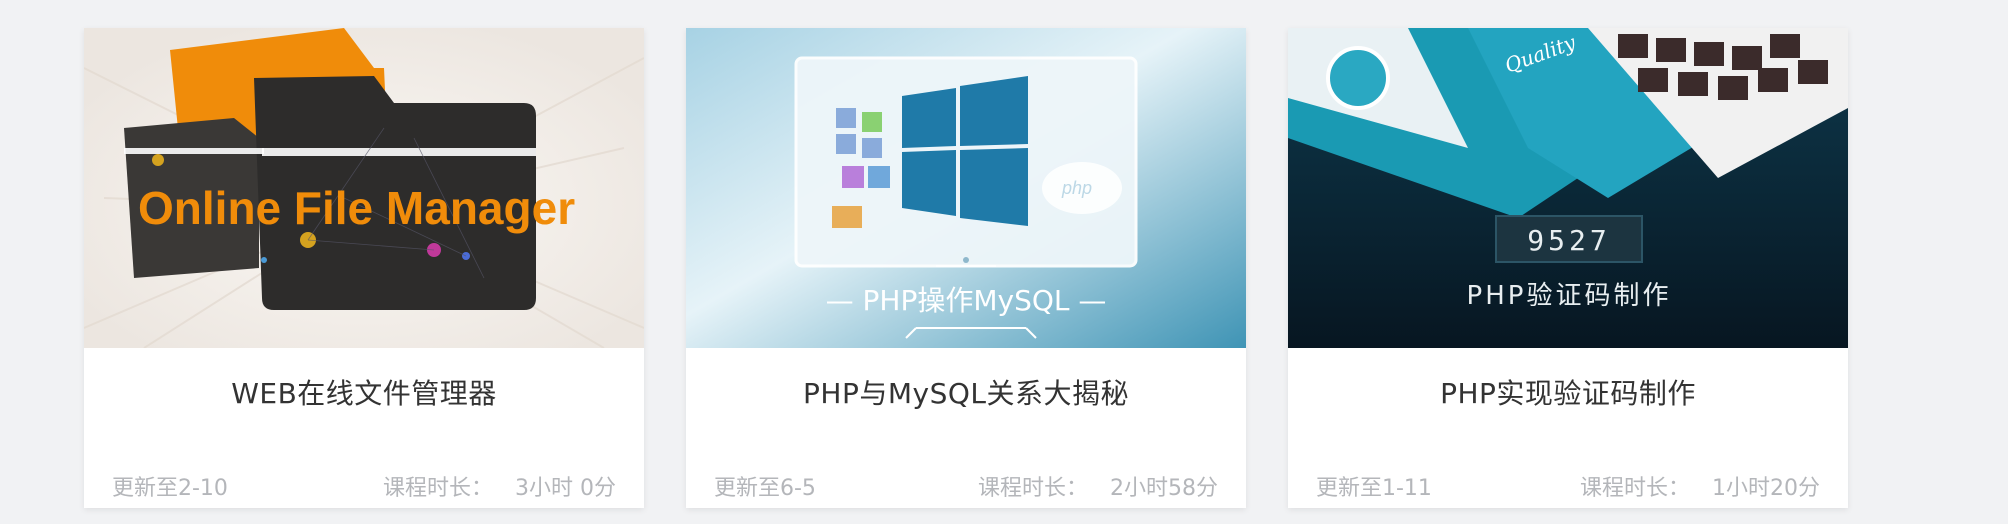 This screenshot has width=2008, height=524. I want to click on course-title: PHP实现验证码制作, so click(1568, 394).